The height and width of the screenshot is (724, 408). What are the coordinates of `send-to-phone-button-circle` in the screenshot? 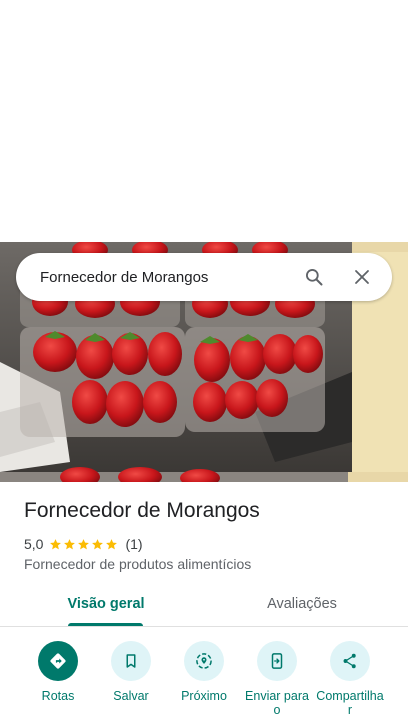 It's located at (277, 661).